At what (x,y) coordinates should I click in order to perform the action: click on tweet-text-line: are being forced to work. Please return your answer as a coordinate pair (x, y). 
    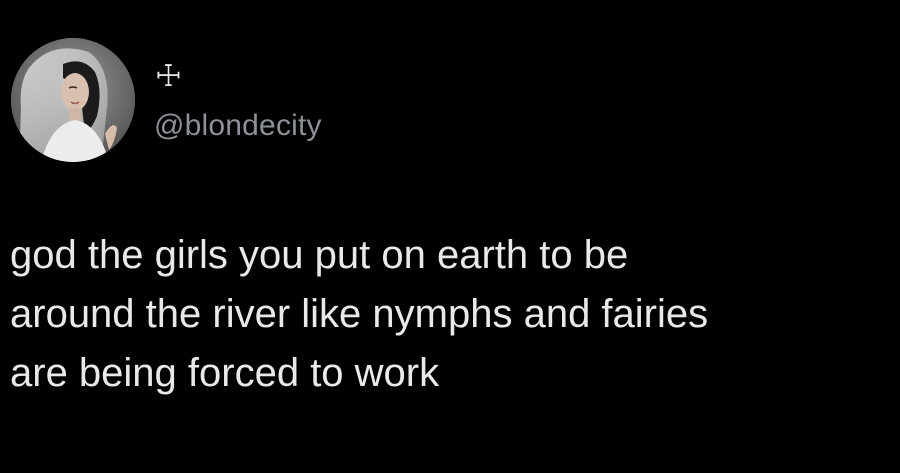
    Looking at the image, I should click on (225, 373).